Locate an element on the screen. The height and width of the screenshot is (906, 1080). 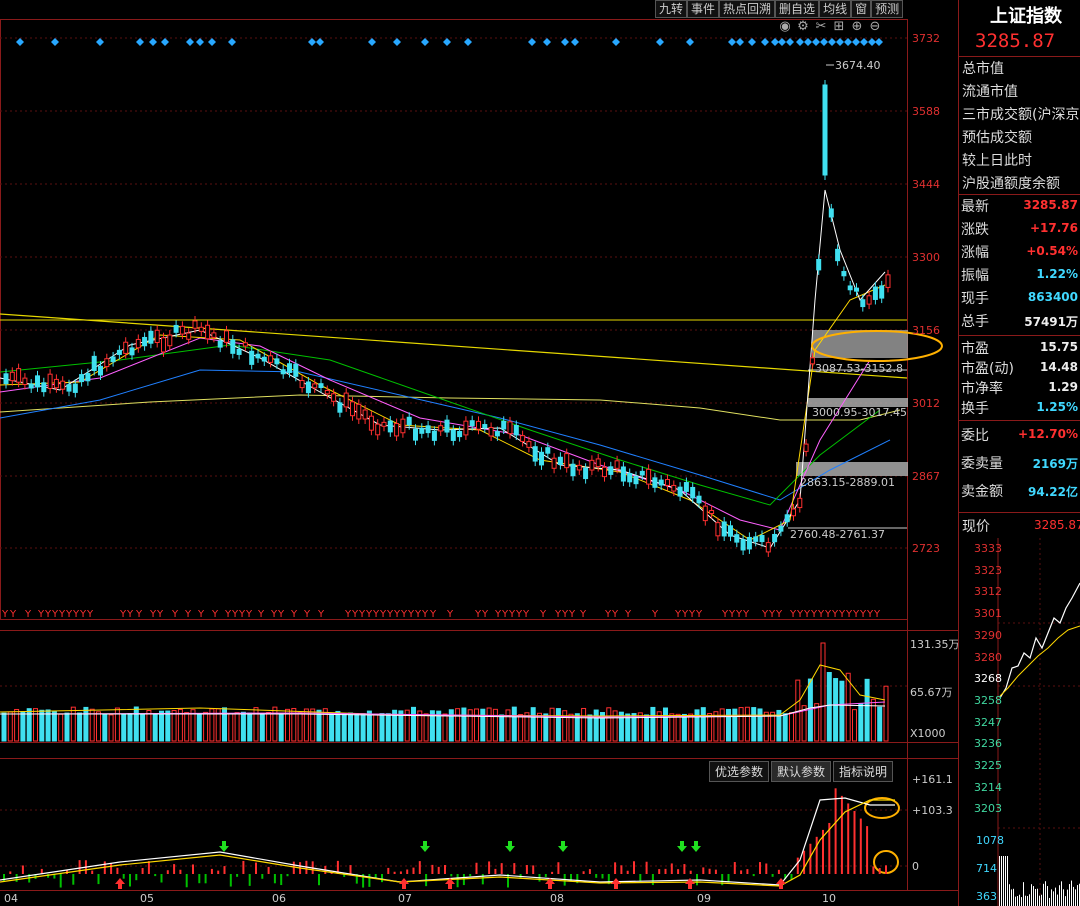
eye-icon: ◉ is located at coordinates (785, 26).